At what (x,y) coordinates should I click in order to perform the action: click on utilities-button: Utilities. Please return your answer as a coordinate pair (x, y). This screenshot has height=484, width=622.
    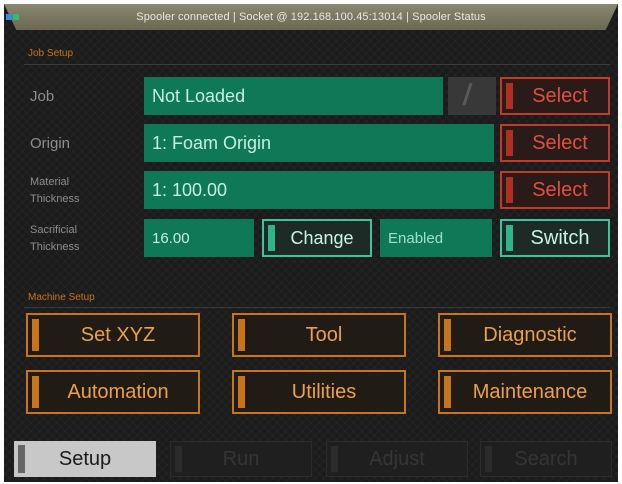
    Looking at the image, I should click on (319, 392).